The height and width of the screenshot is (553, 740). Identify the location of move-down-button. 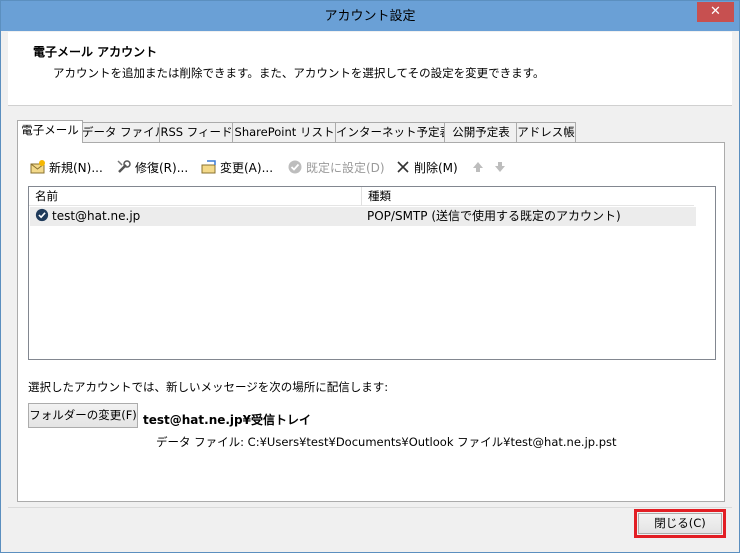
(501, 168).